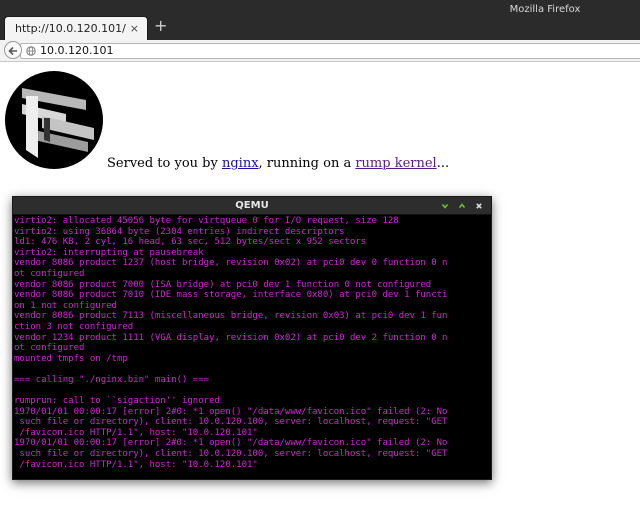 This screenshot has width=640, height=515. Describe the element at coordinates (117, 401) in the screenshot. I see `console-line: rumprun: call to ``sigaction'' ignored` at that location.